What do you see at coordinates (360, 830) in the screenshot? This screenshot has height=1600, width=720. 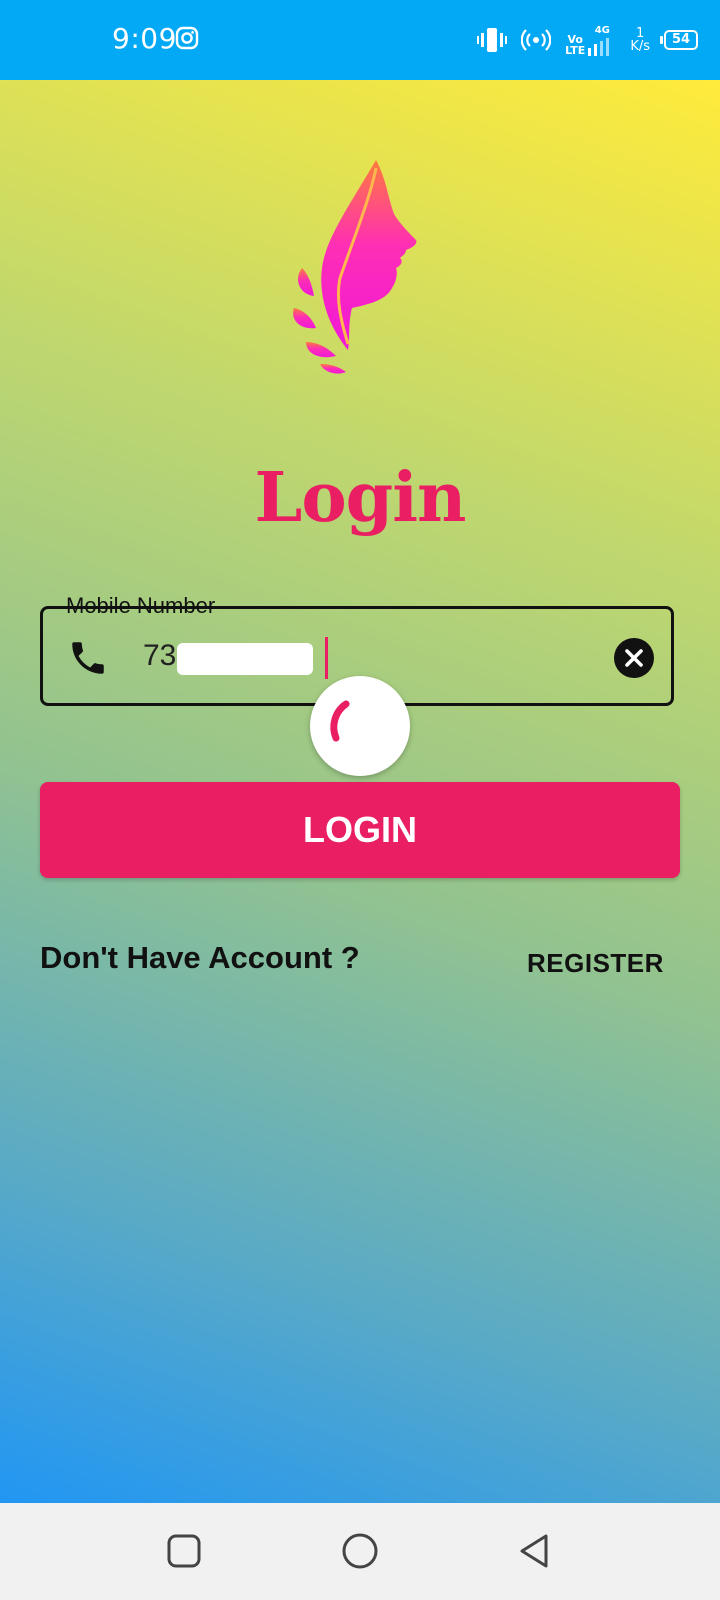 I see `login-button: LOGIN` at bounding box center [360, 830].